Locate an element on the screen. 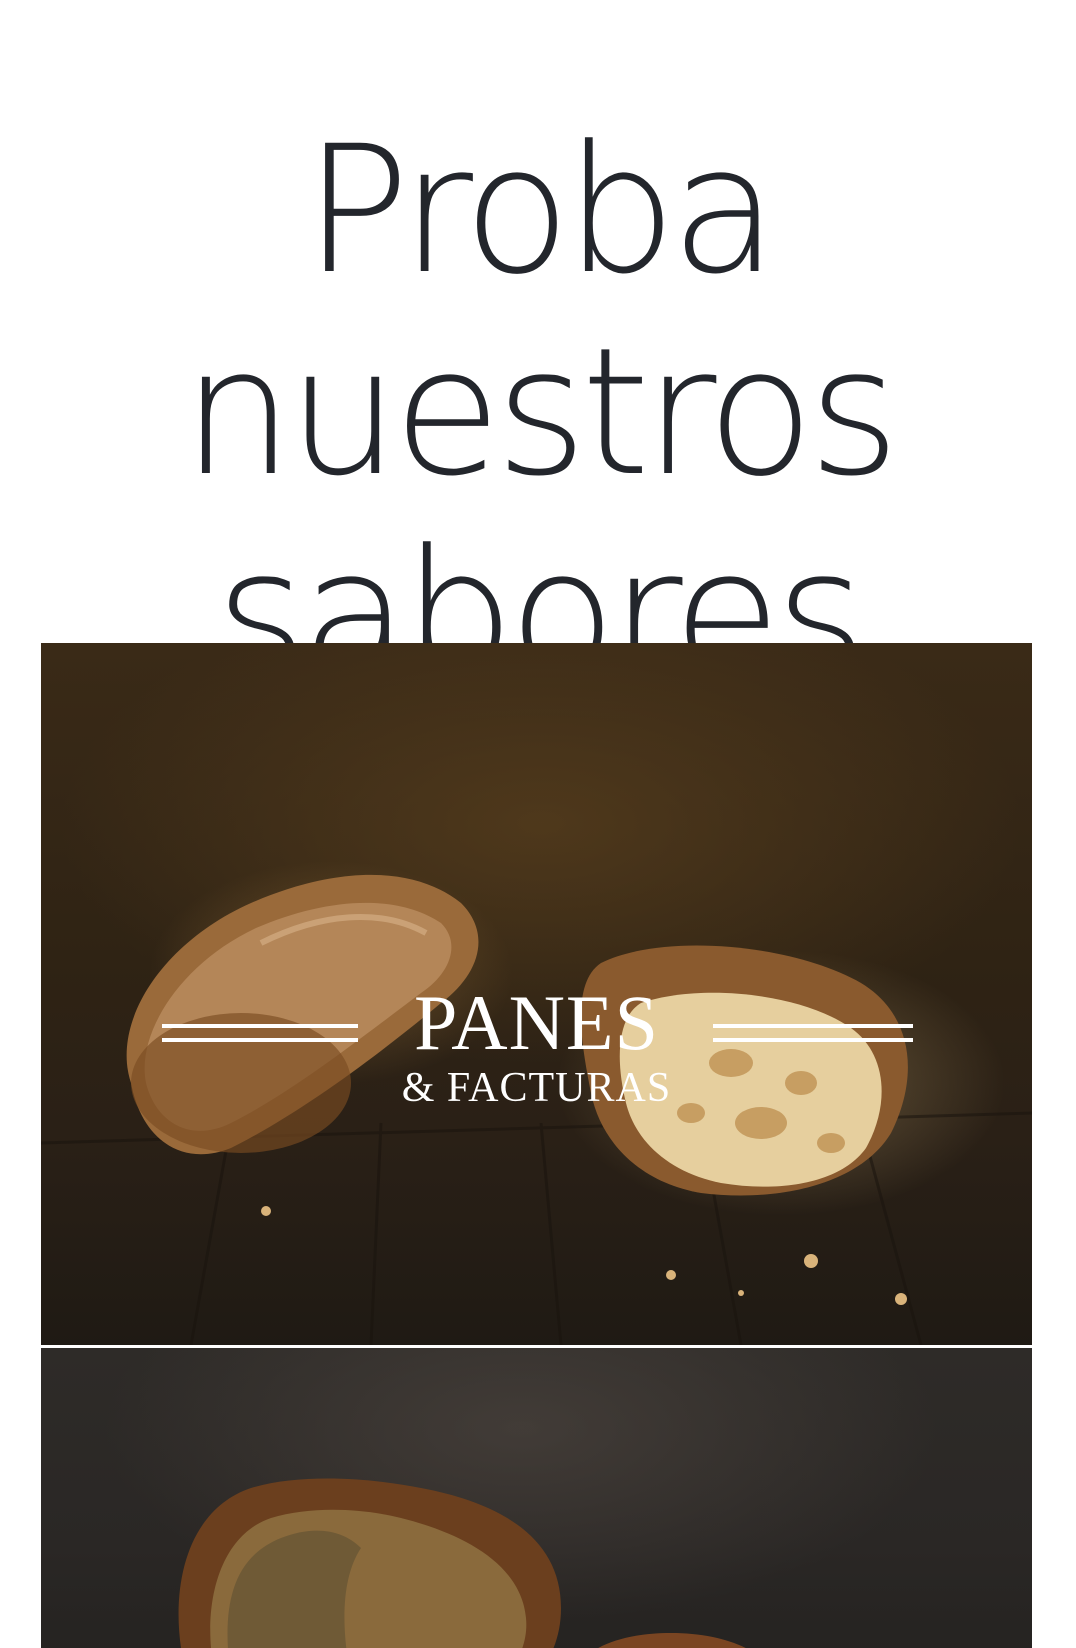 This screenshot has width=1076, height=1648. muffin-photo is located at coordinates (462, 1563).